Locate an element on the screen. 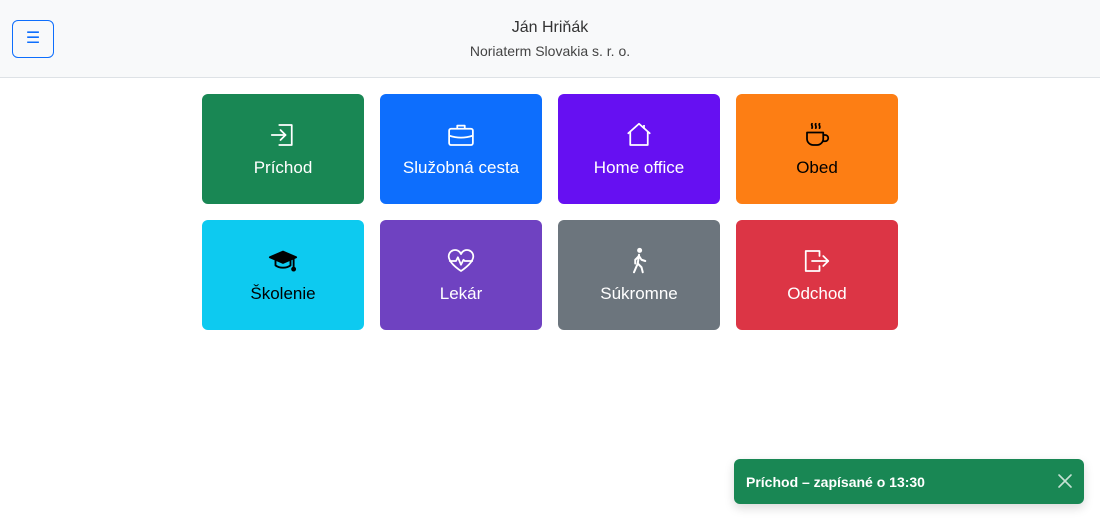 This screenshot has width=1100, height=520. tile-label: Lekár is located at coordinates (461, 293).